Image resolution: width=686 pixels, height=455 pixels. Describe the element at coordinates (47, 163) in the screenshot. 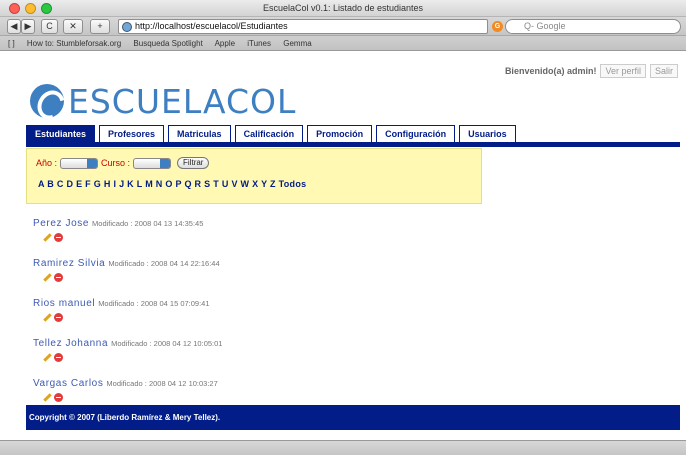

I see `year-label: Año :` at that location.